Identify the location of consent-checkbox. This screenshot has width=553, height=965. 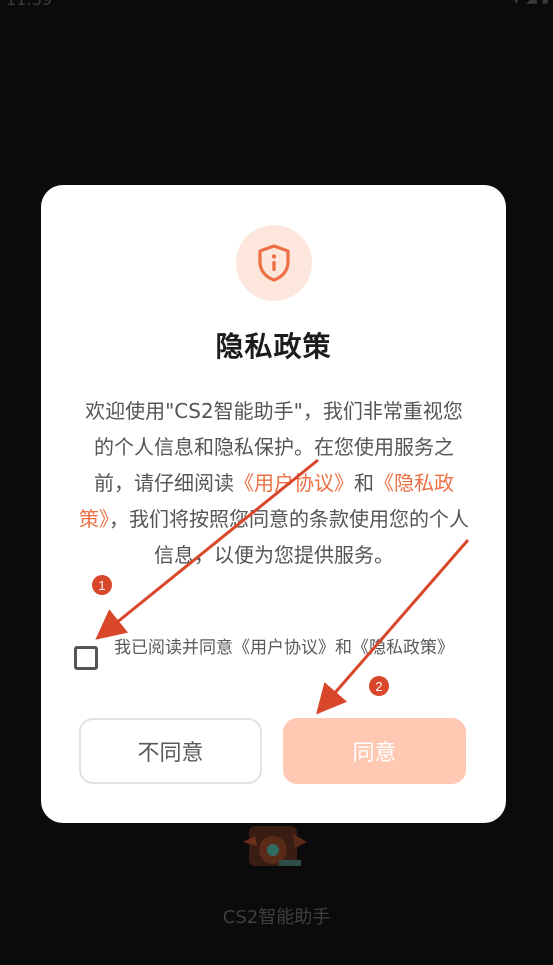
(86, 658).